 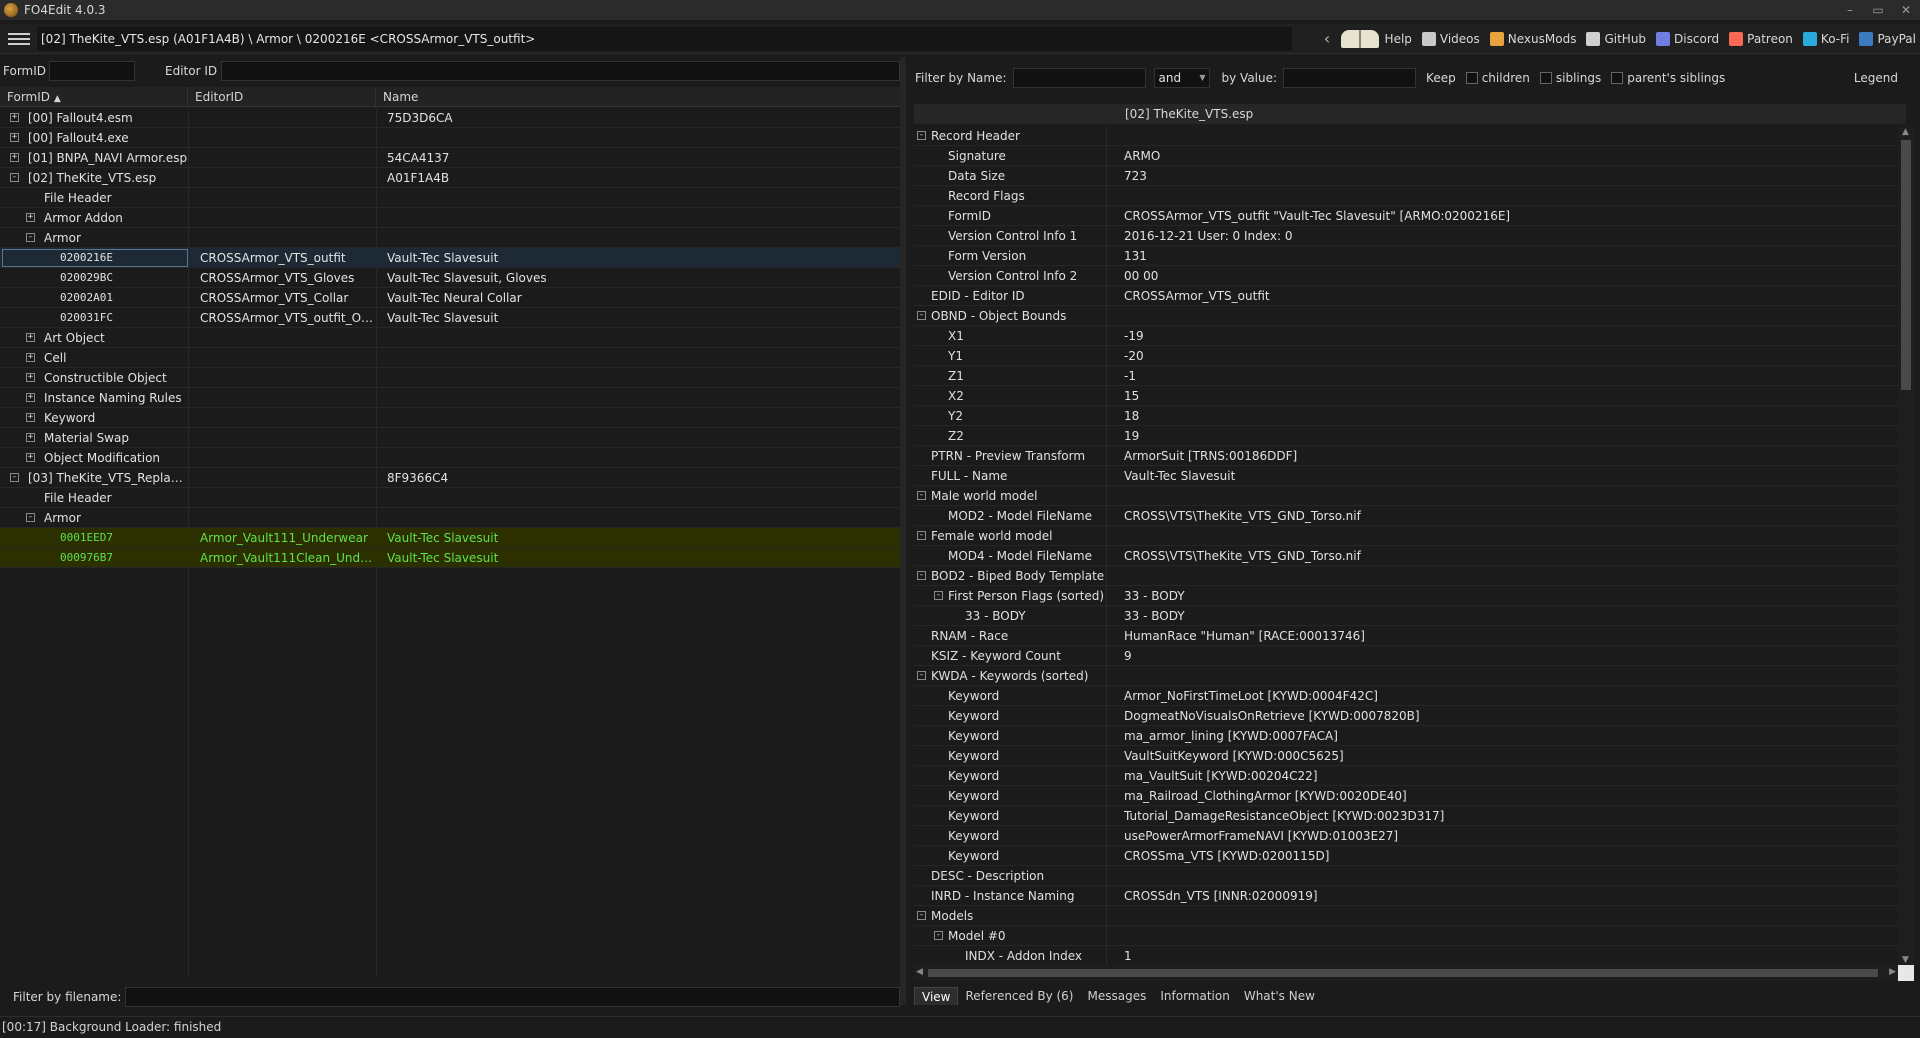 What do you see at coordinates (1850, 10) in the screenshot?
I see `minimize-button: –` at bounding box center [1850, 10].